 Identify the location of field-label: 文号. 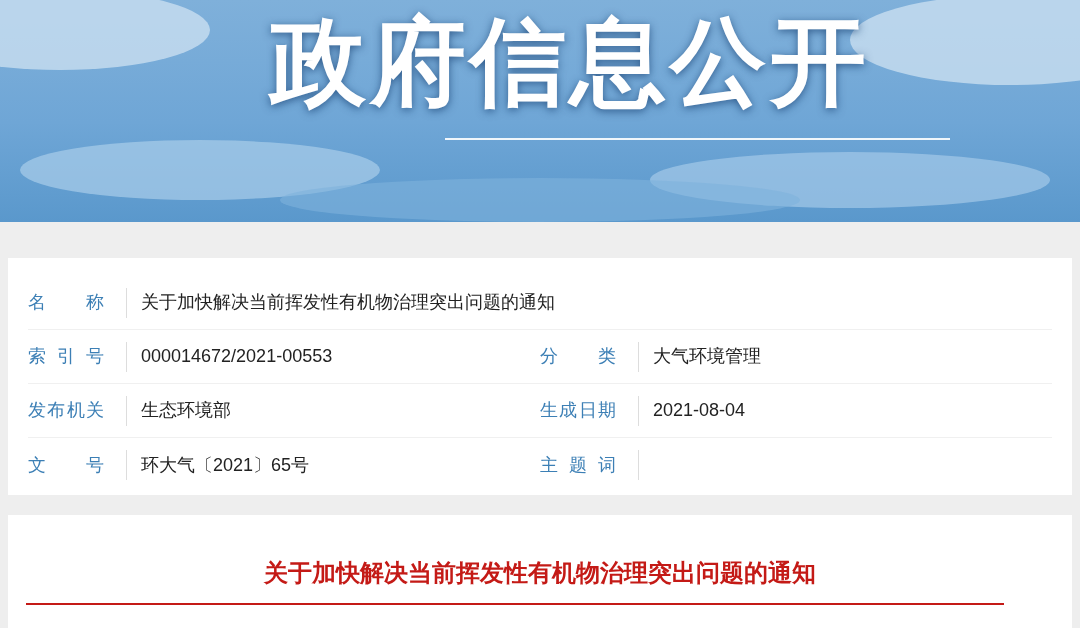
(66, 465).